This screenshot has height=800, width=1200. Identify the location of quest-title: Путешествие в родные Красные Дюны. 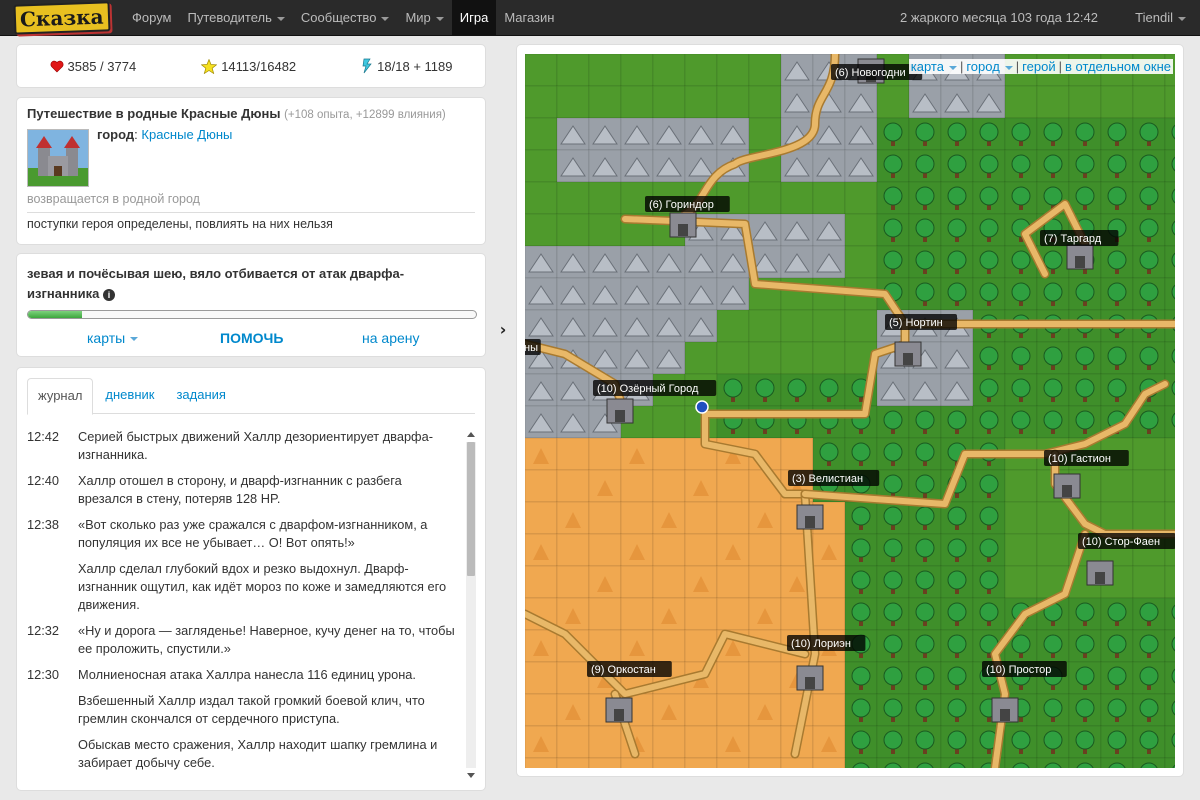
(154, 113).